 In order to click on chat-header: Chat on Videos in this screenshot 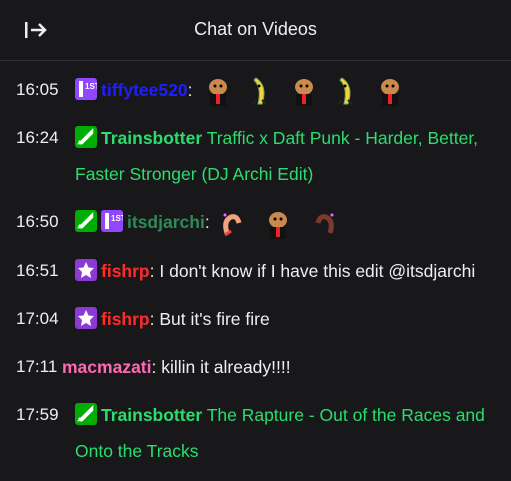, I will do `click(255, 30)`.